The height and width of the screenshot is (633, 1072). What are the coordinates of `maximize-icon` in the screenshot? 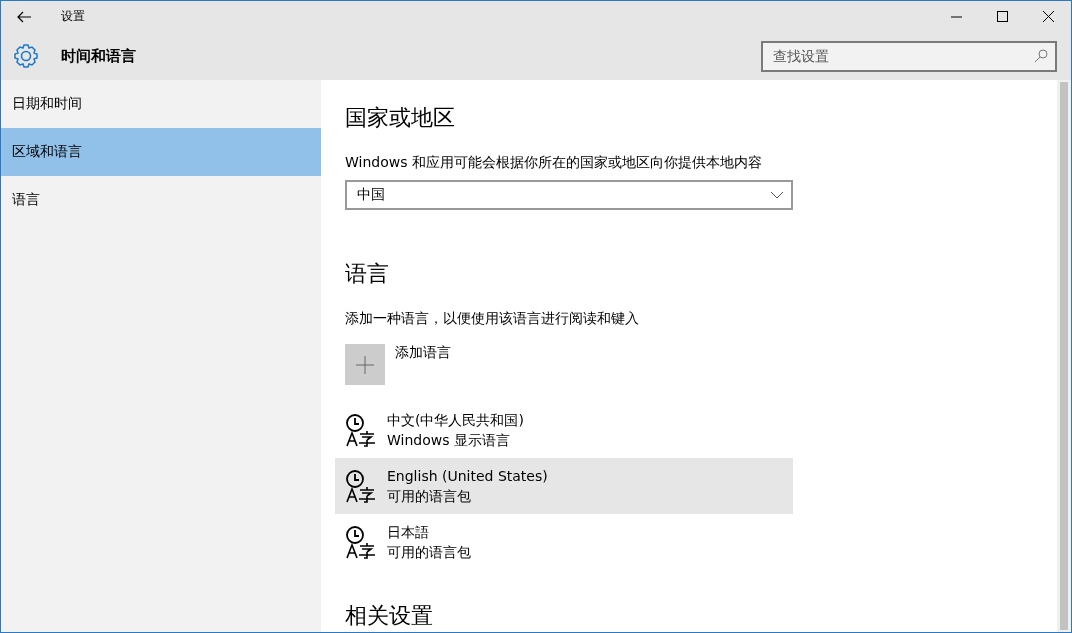 It's located at (1002, 16).